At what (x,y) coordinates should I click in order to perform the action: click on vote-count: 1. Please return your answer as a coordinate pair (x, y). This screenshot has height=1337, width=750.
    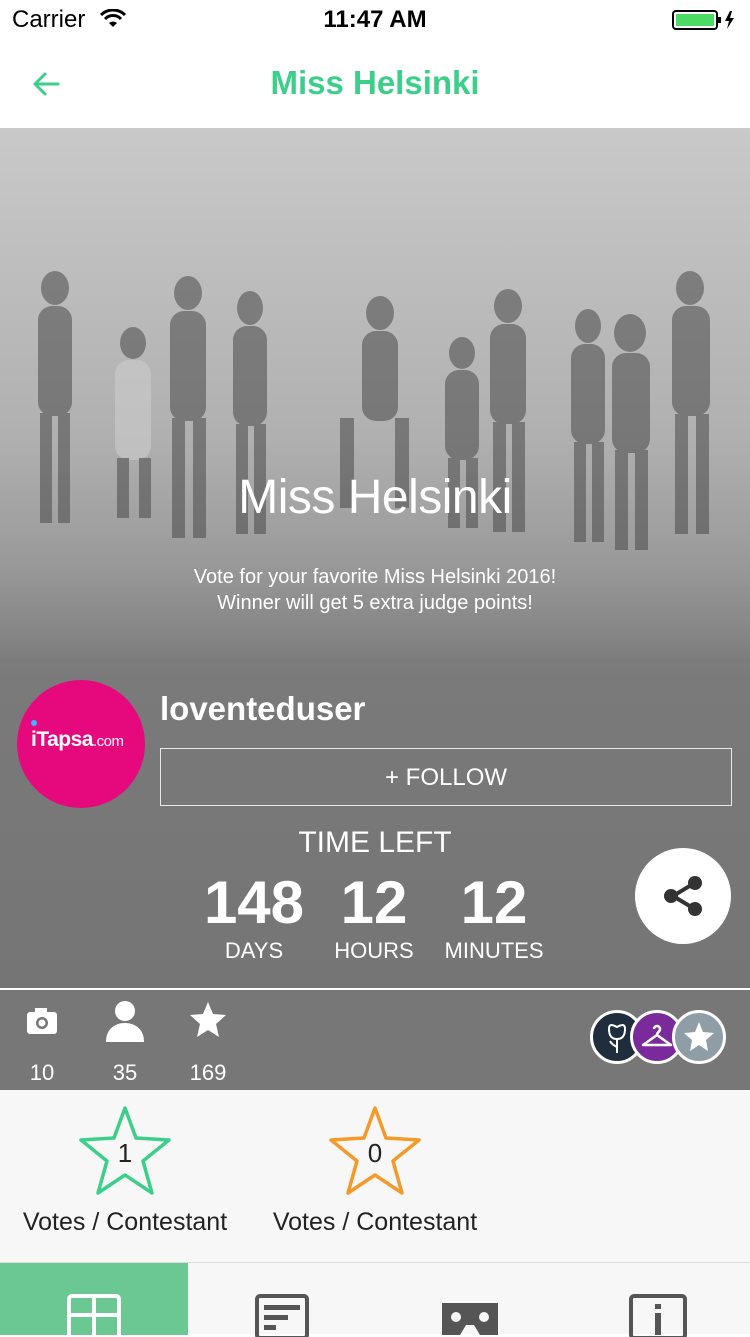
    Looking at the image, I should click on (125, 1153).